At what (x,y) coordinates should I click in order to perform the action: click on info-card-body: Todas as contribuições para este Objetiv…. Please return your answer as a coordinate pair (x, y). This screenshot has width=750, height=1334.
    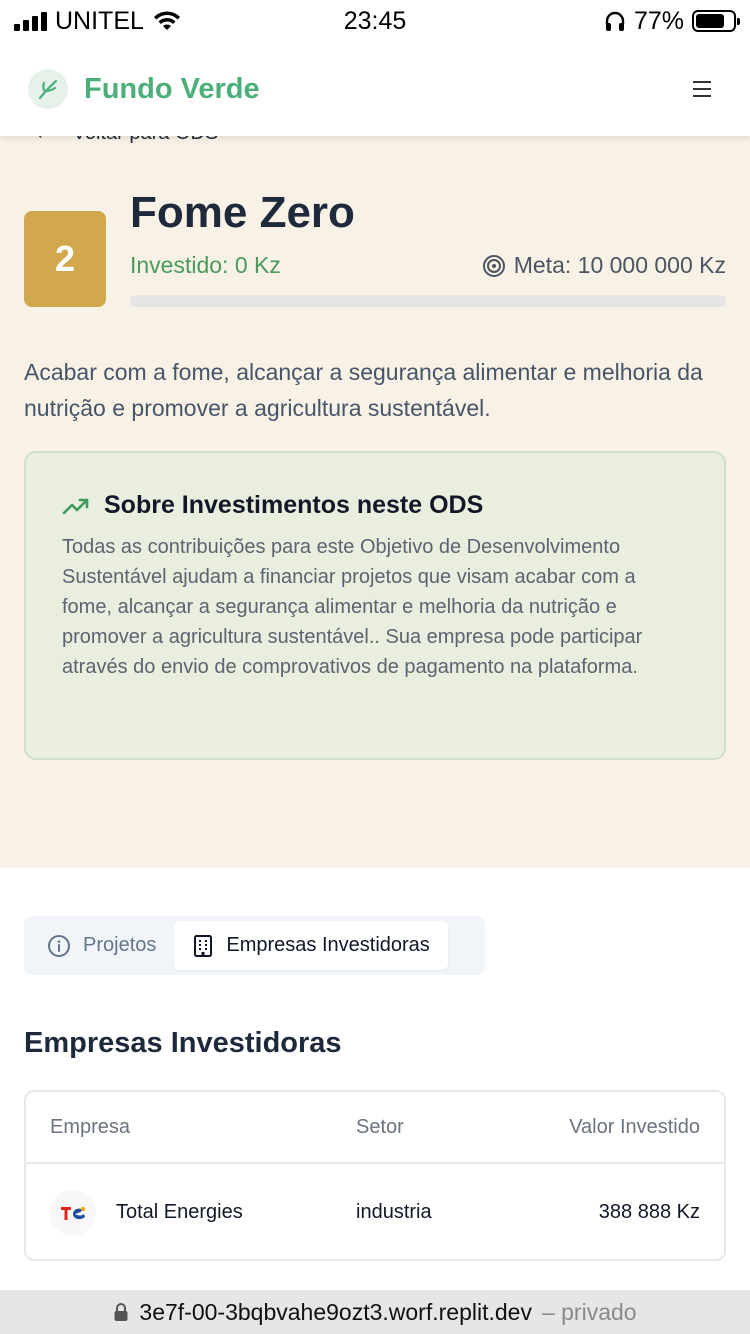
    Looking at the image, I should click on (352, 607).